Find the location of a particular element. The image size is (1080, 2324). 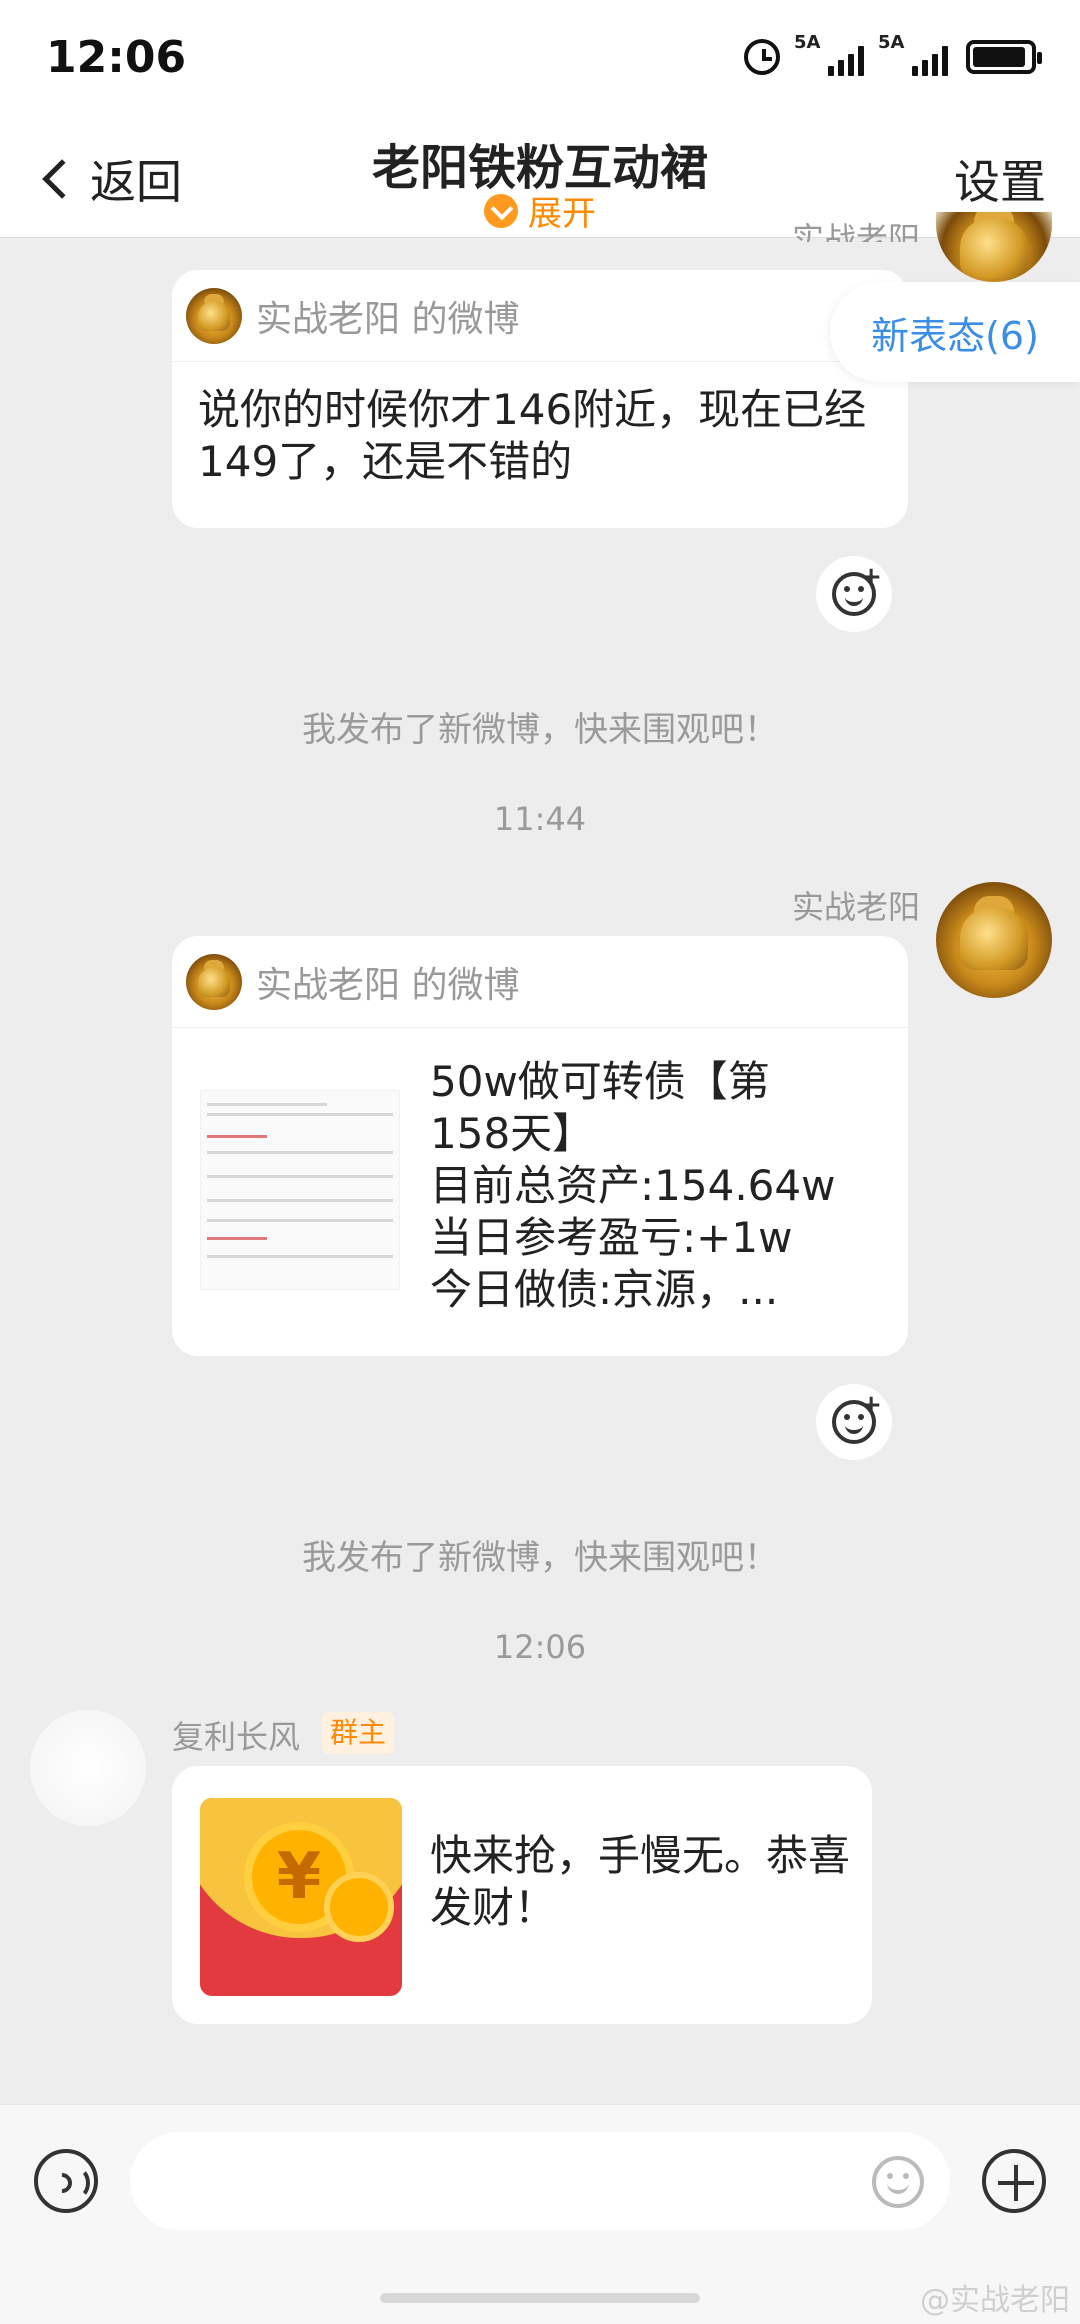

weibo-card: 实战老阳 的微博 说你的时候你才146附近，现在已经149了，还是不错的 is located at coordinates (540, 399).